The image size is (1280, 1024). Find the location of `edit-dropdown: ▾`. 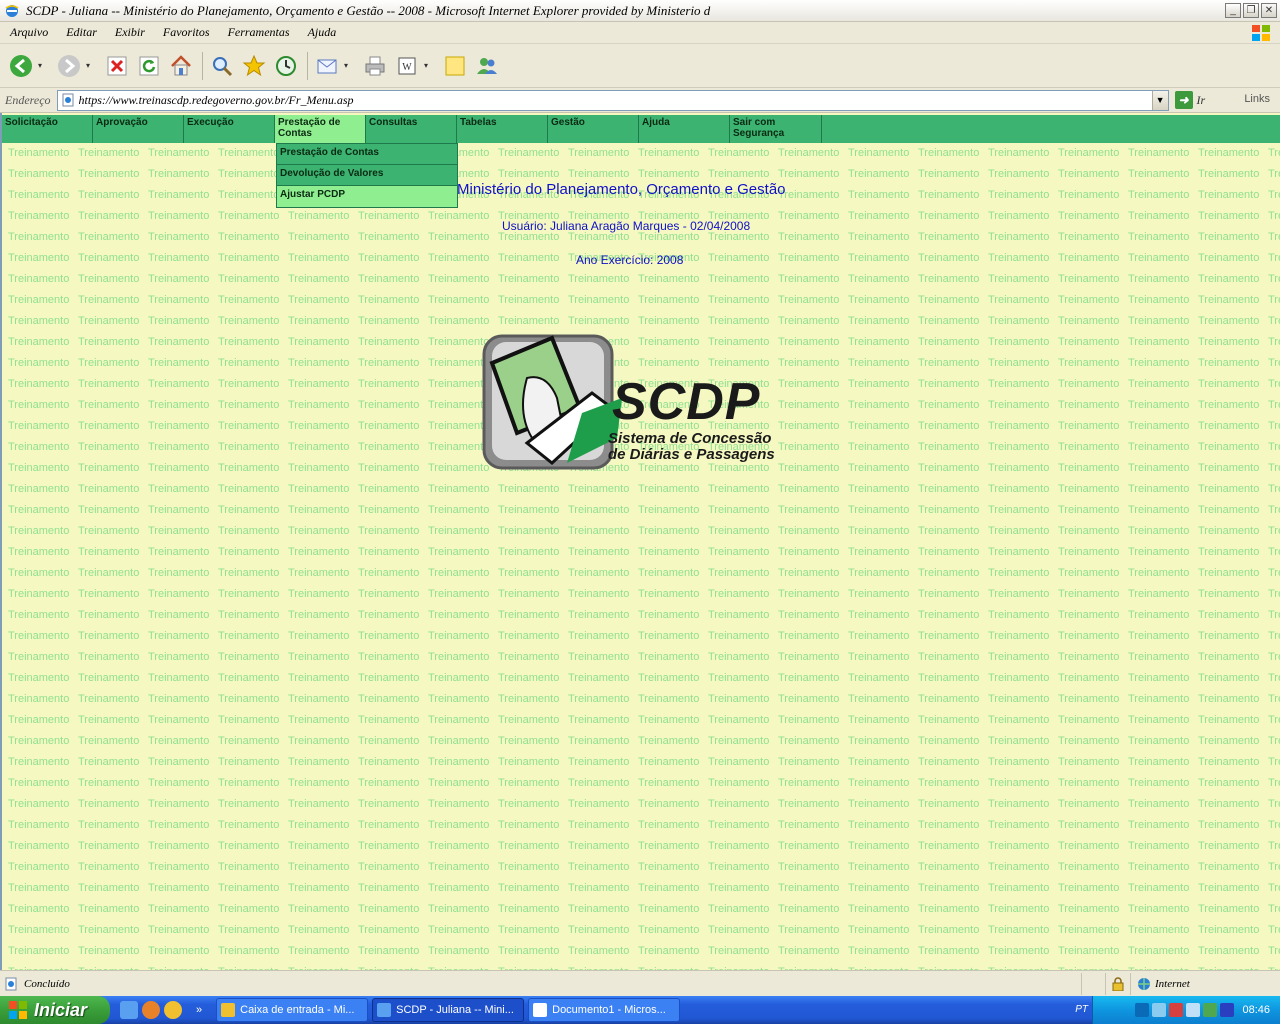

edit-dropdown: ▾ is located at coordinates (429, 65).